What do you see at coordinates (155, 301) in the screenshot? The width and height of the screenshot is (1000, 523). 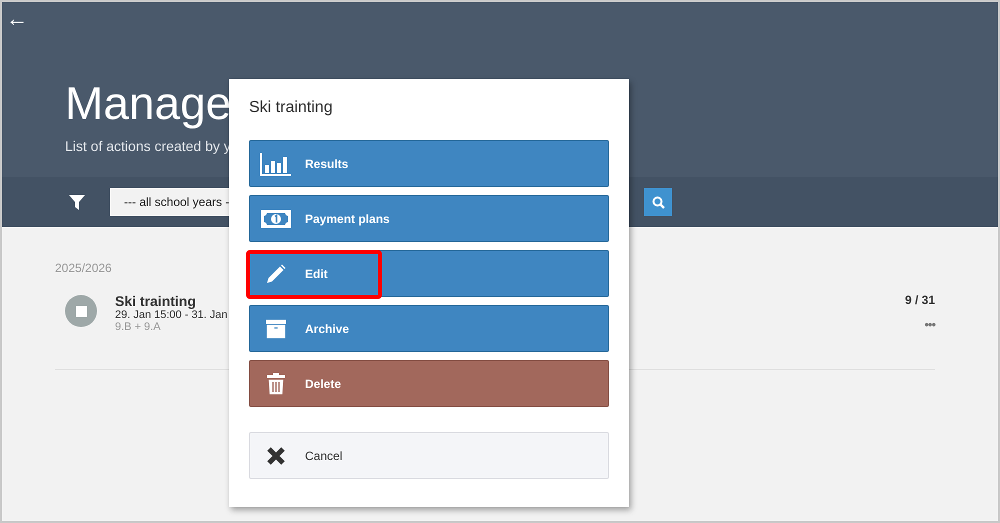 I see `action-title: Ski trainting` at bounding box center [155, 301].